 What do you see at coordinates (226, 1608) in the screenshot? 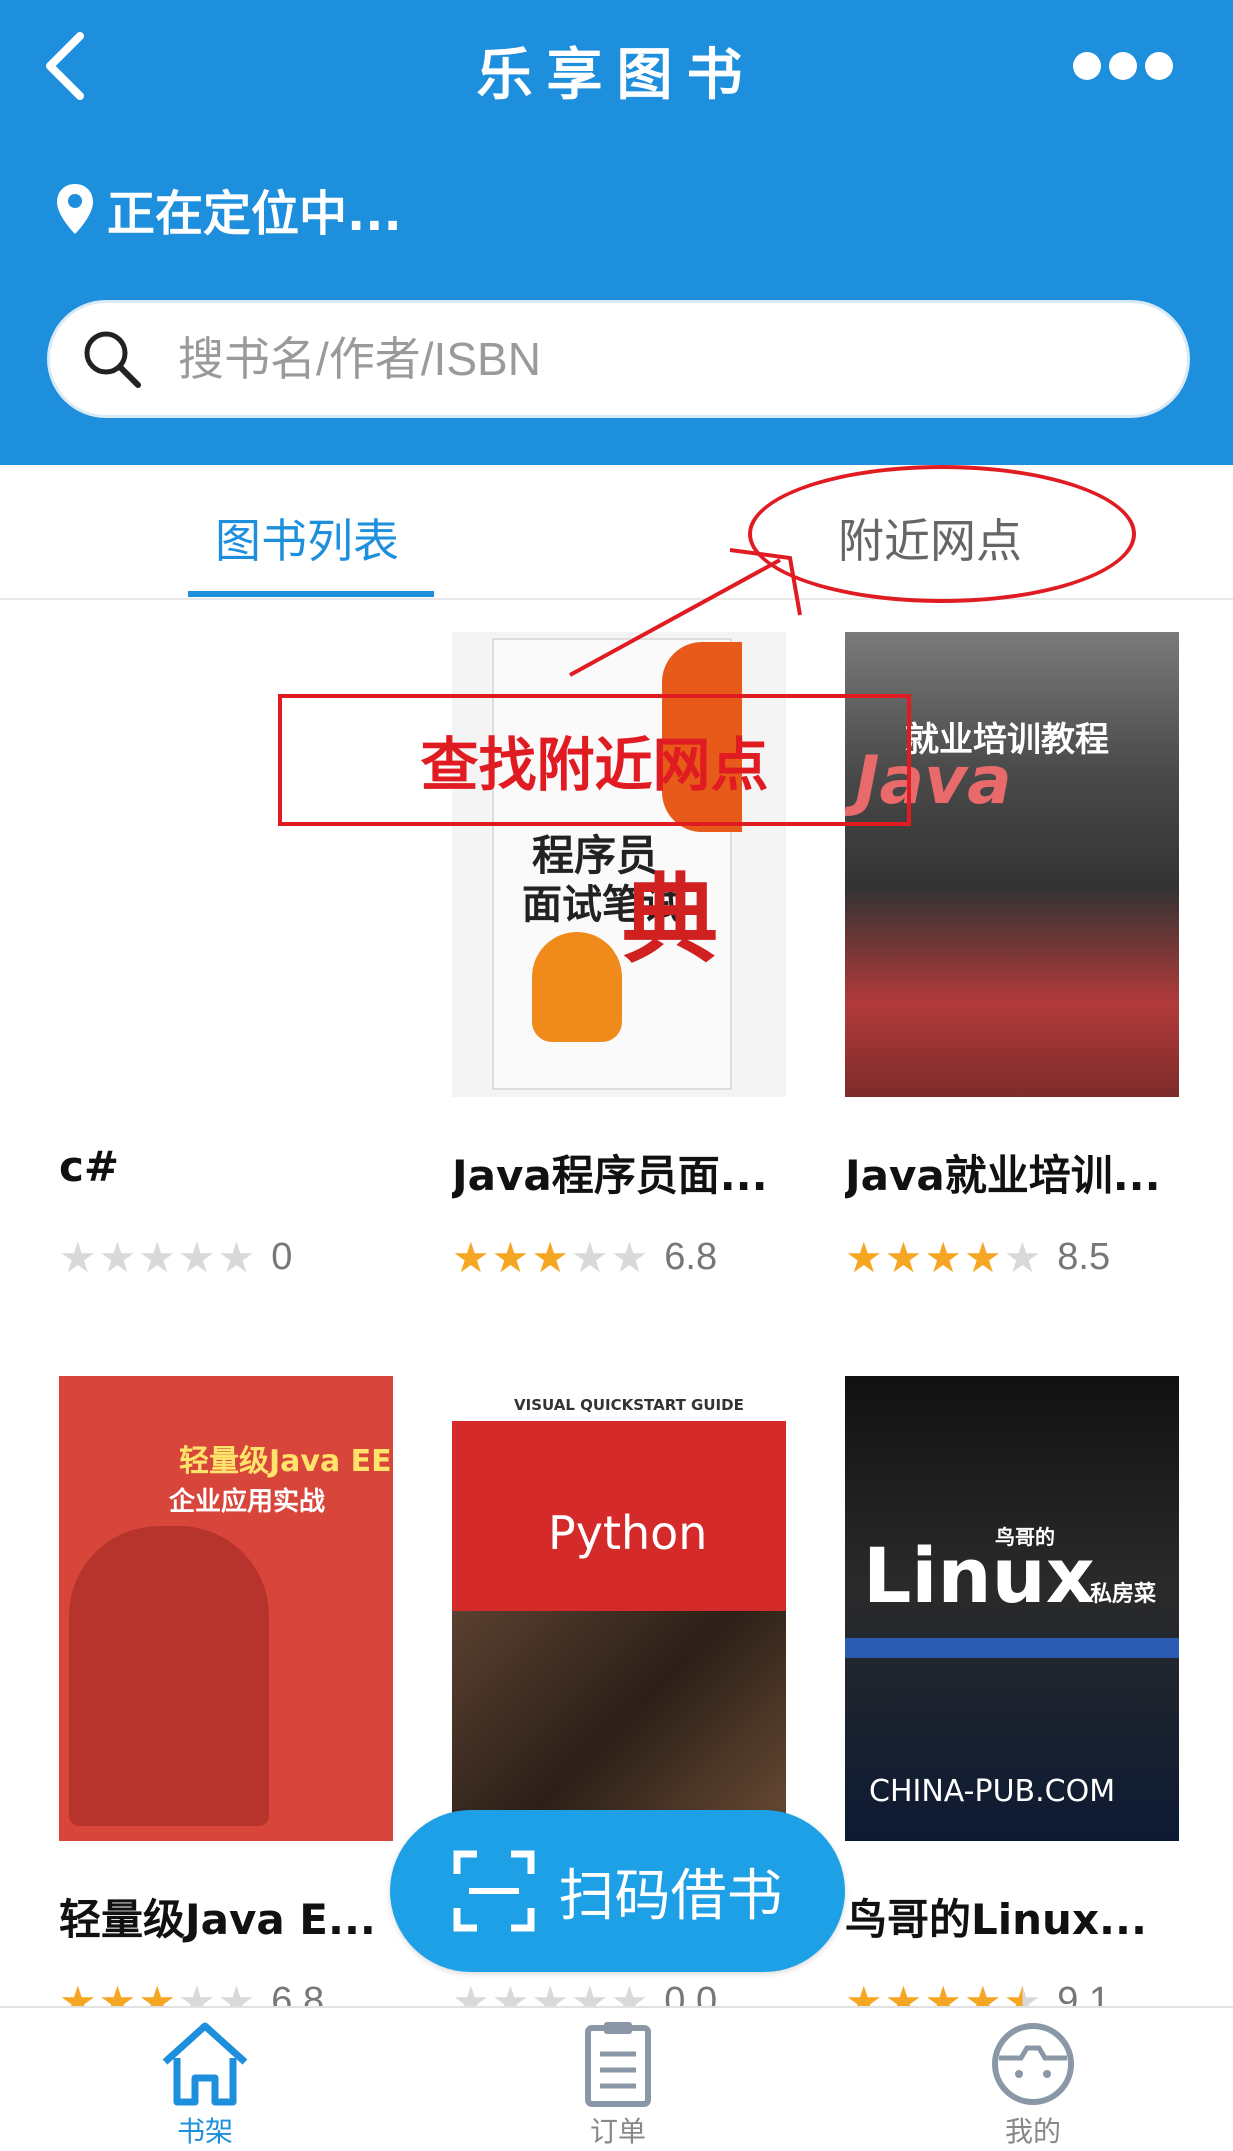
I see `book-cover: 轻量级Java EE 企业应用实战` at bounding box center [226, 1608].